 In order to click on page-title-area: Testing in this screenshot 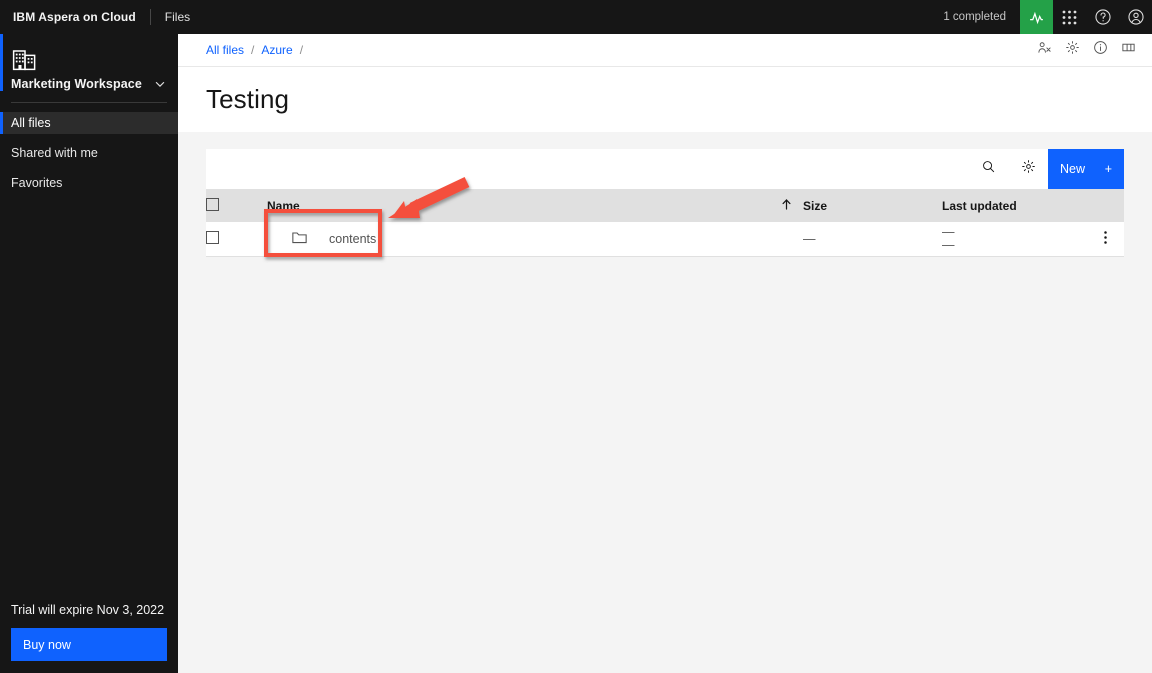, I will do `click(665, 99)`.